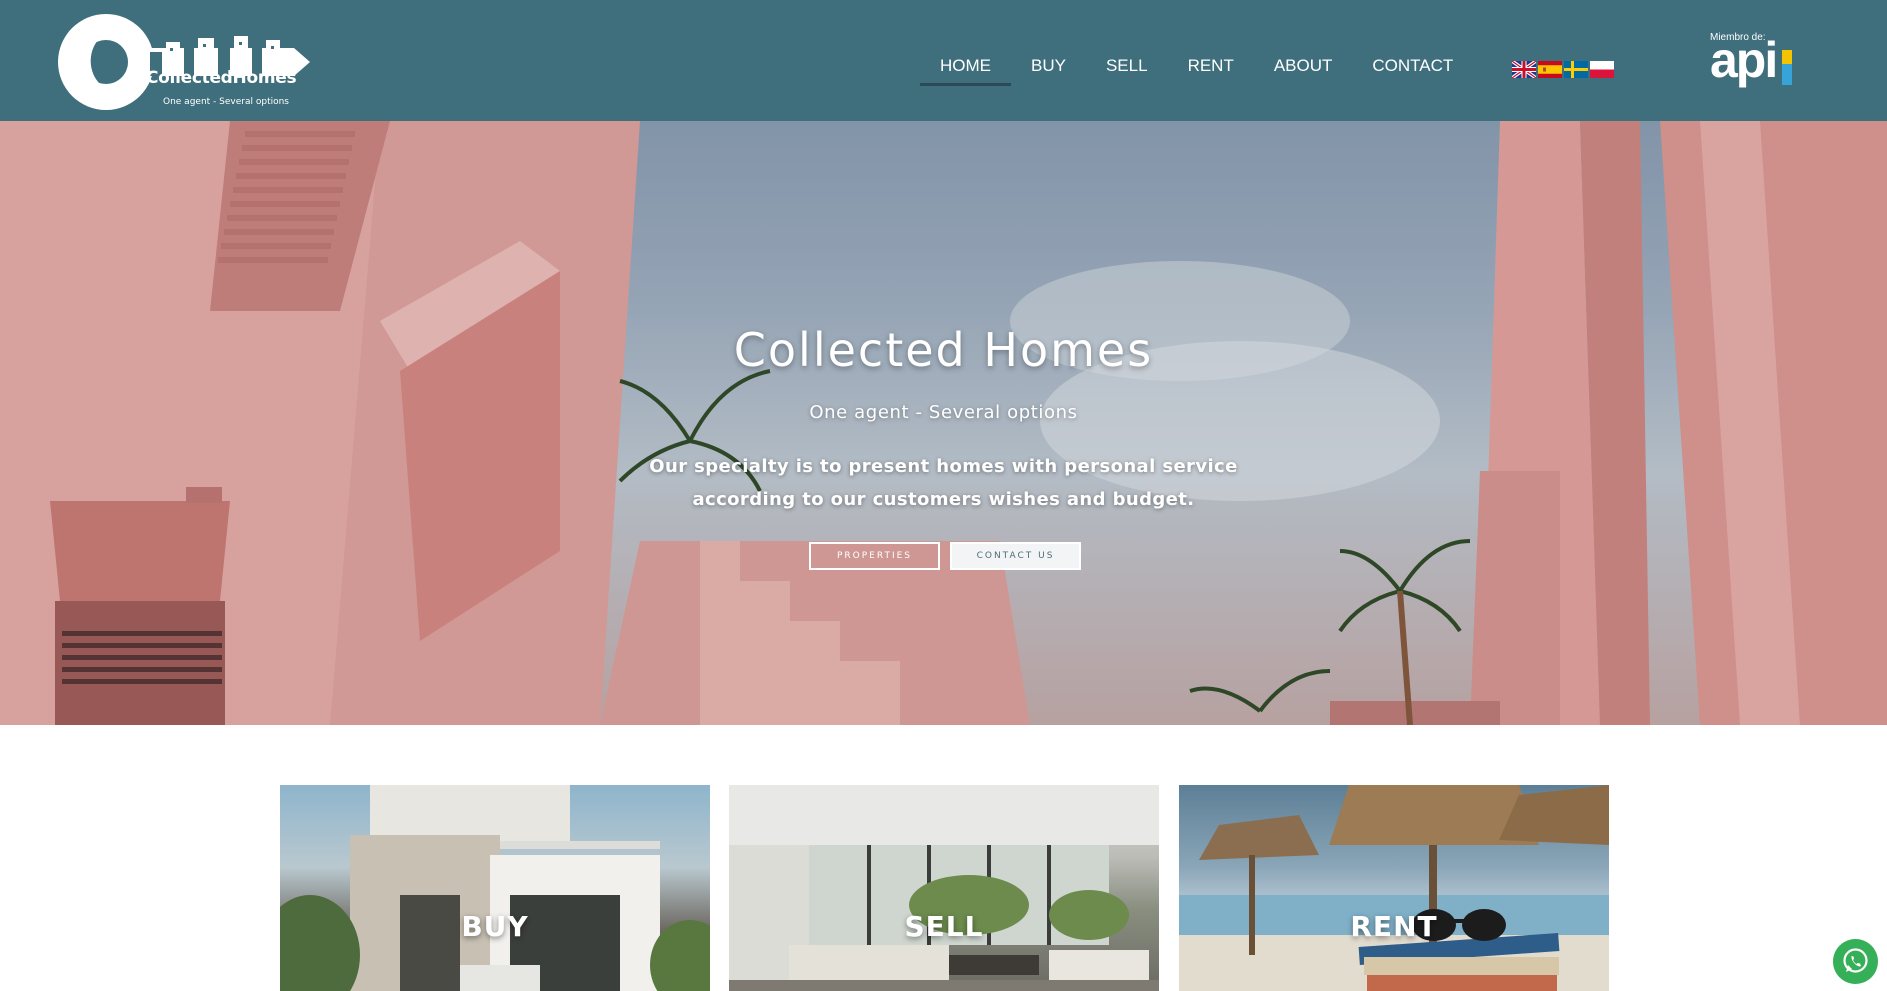 The height and width of the screenshot is (991, 1887). I want to click on polish-flag-icon, so click(1602, 69).